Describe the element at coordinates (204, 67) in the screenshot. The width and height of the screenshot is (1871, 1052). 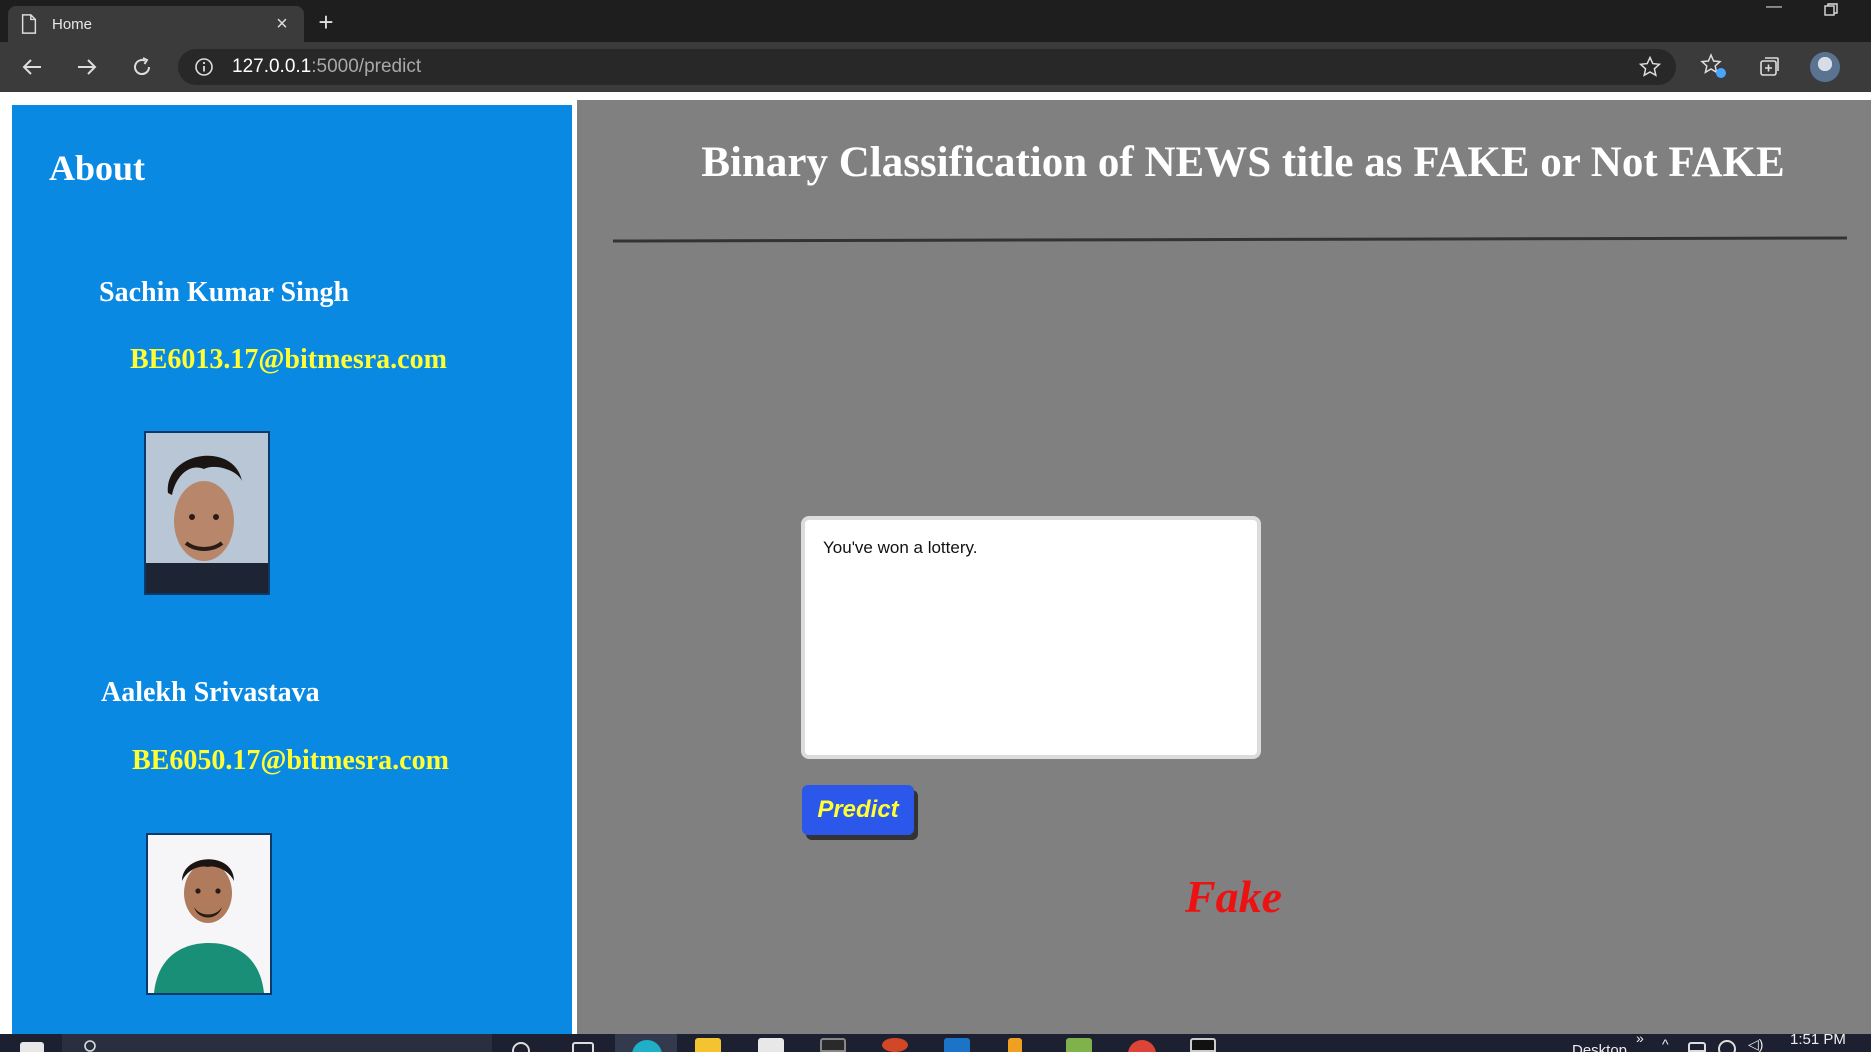
I see `info-icon` at that location.